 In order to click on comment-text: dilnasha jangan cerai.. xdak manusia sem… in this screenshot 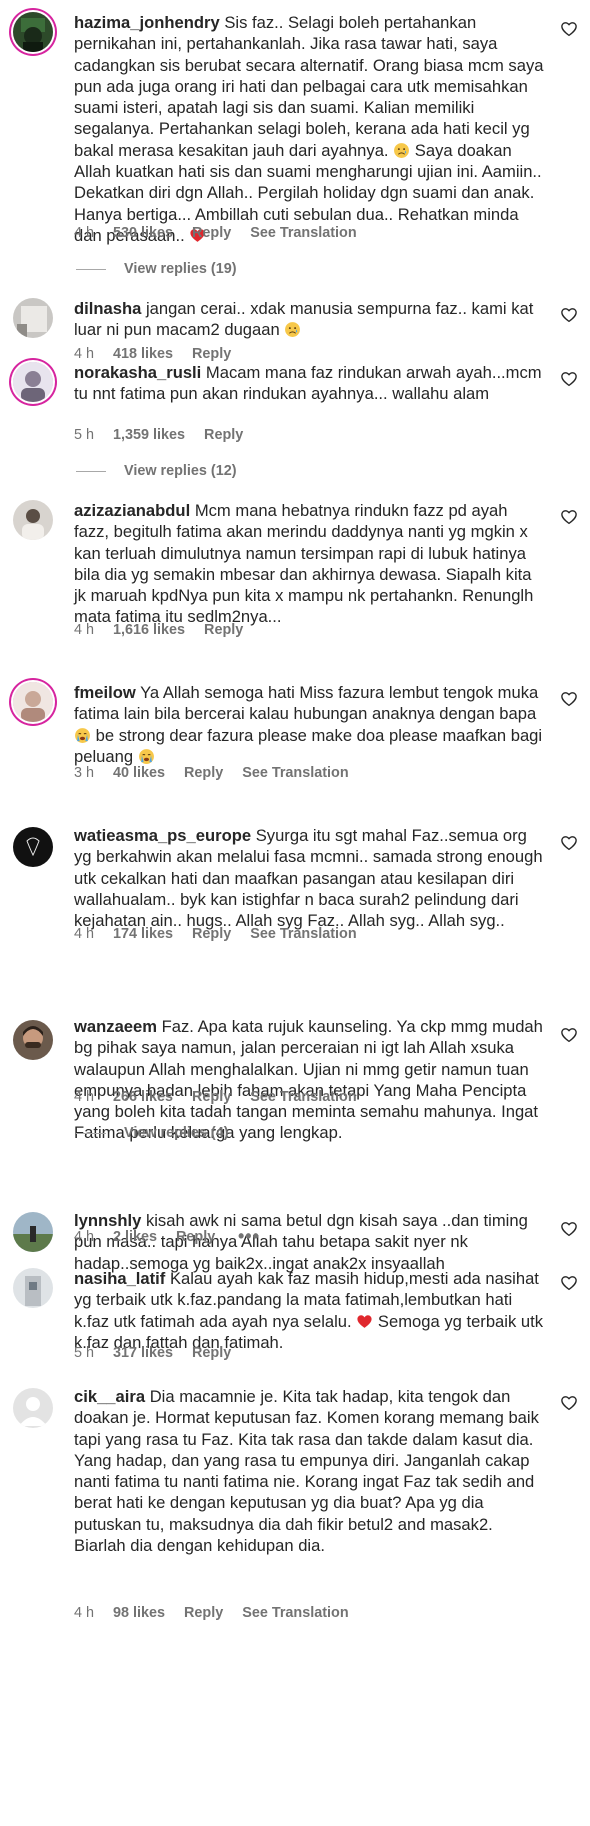, I will do `click(309, 319)`.